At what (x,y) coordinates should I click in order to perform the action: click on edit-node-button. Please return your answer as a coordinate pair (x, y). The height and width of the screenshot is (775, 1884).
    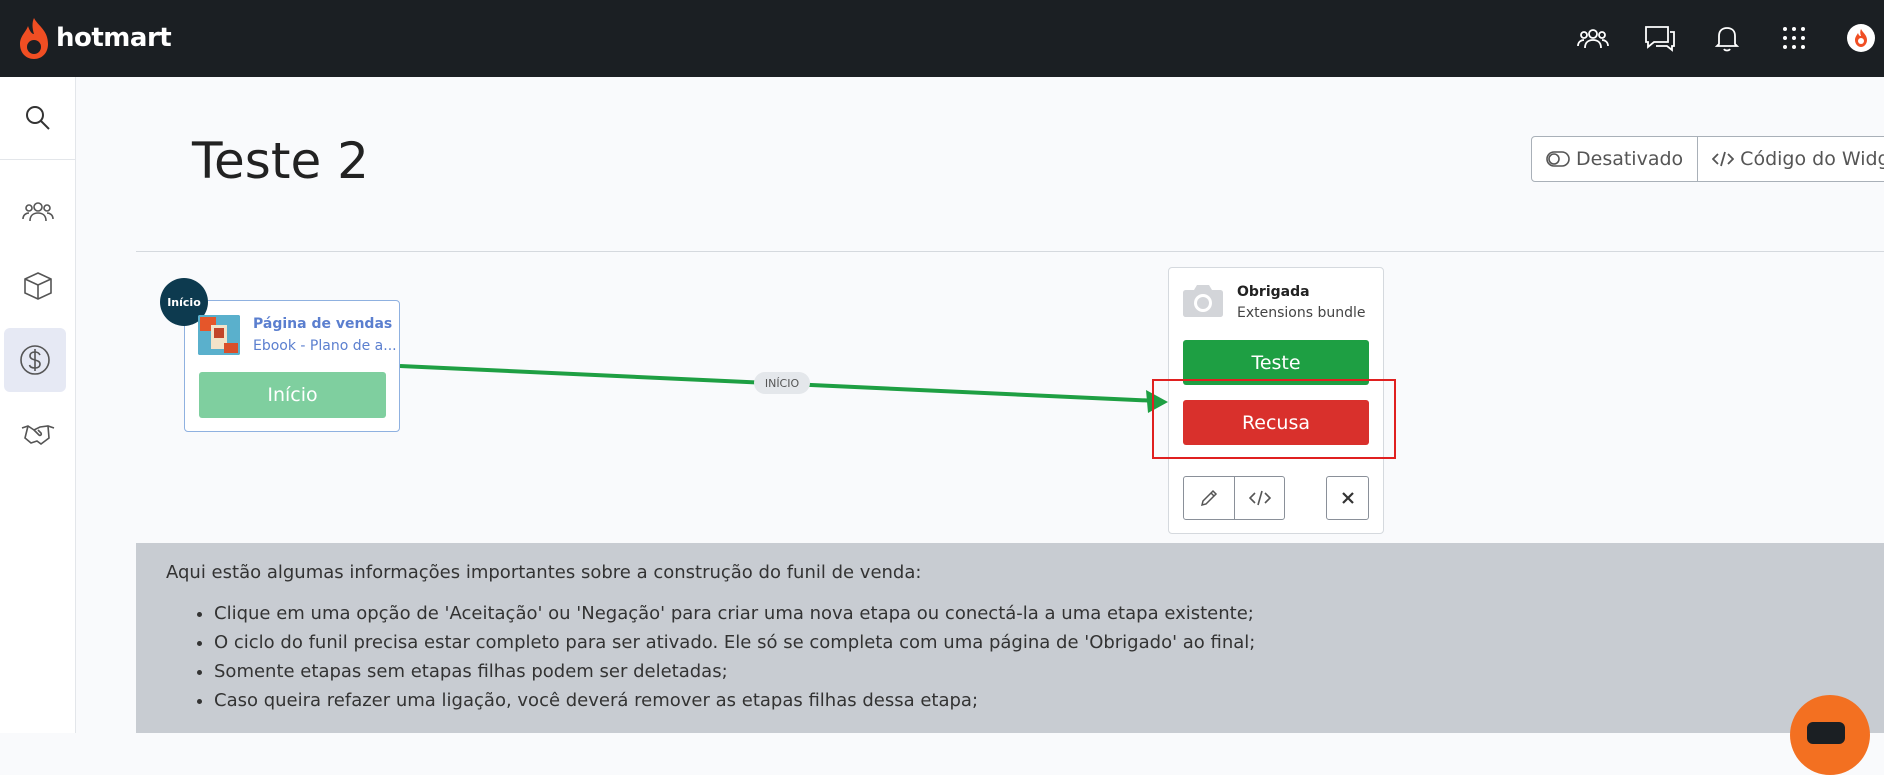
    Looking at the image, I should click on (1209, 498).